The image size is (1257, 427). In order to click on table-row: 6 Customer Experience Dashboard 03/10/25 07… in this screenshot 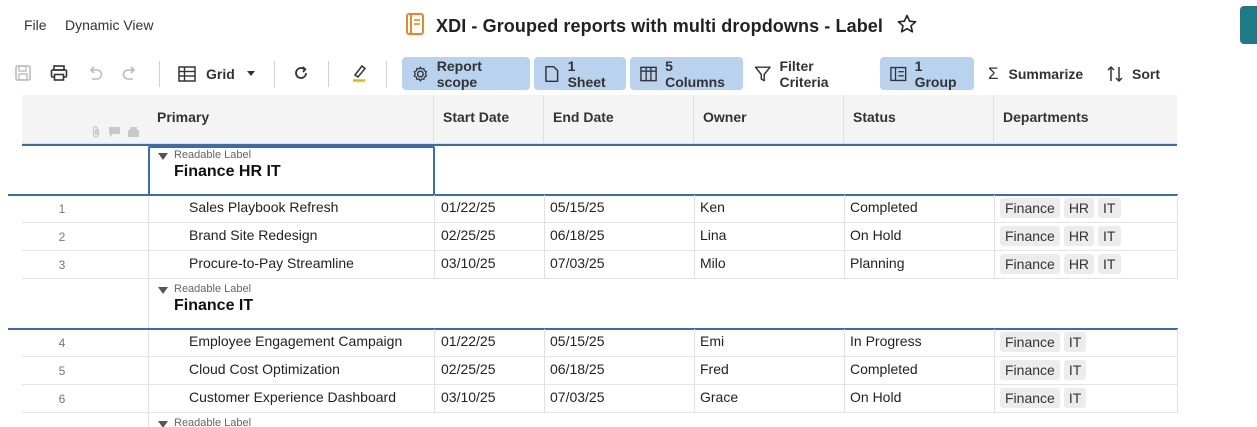, I will do `click(599, 399)`.